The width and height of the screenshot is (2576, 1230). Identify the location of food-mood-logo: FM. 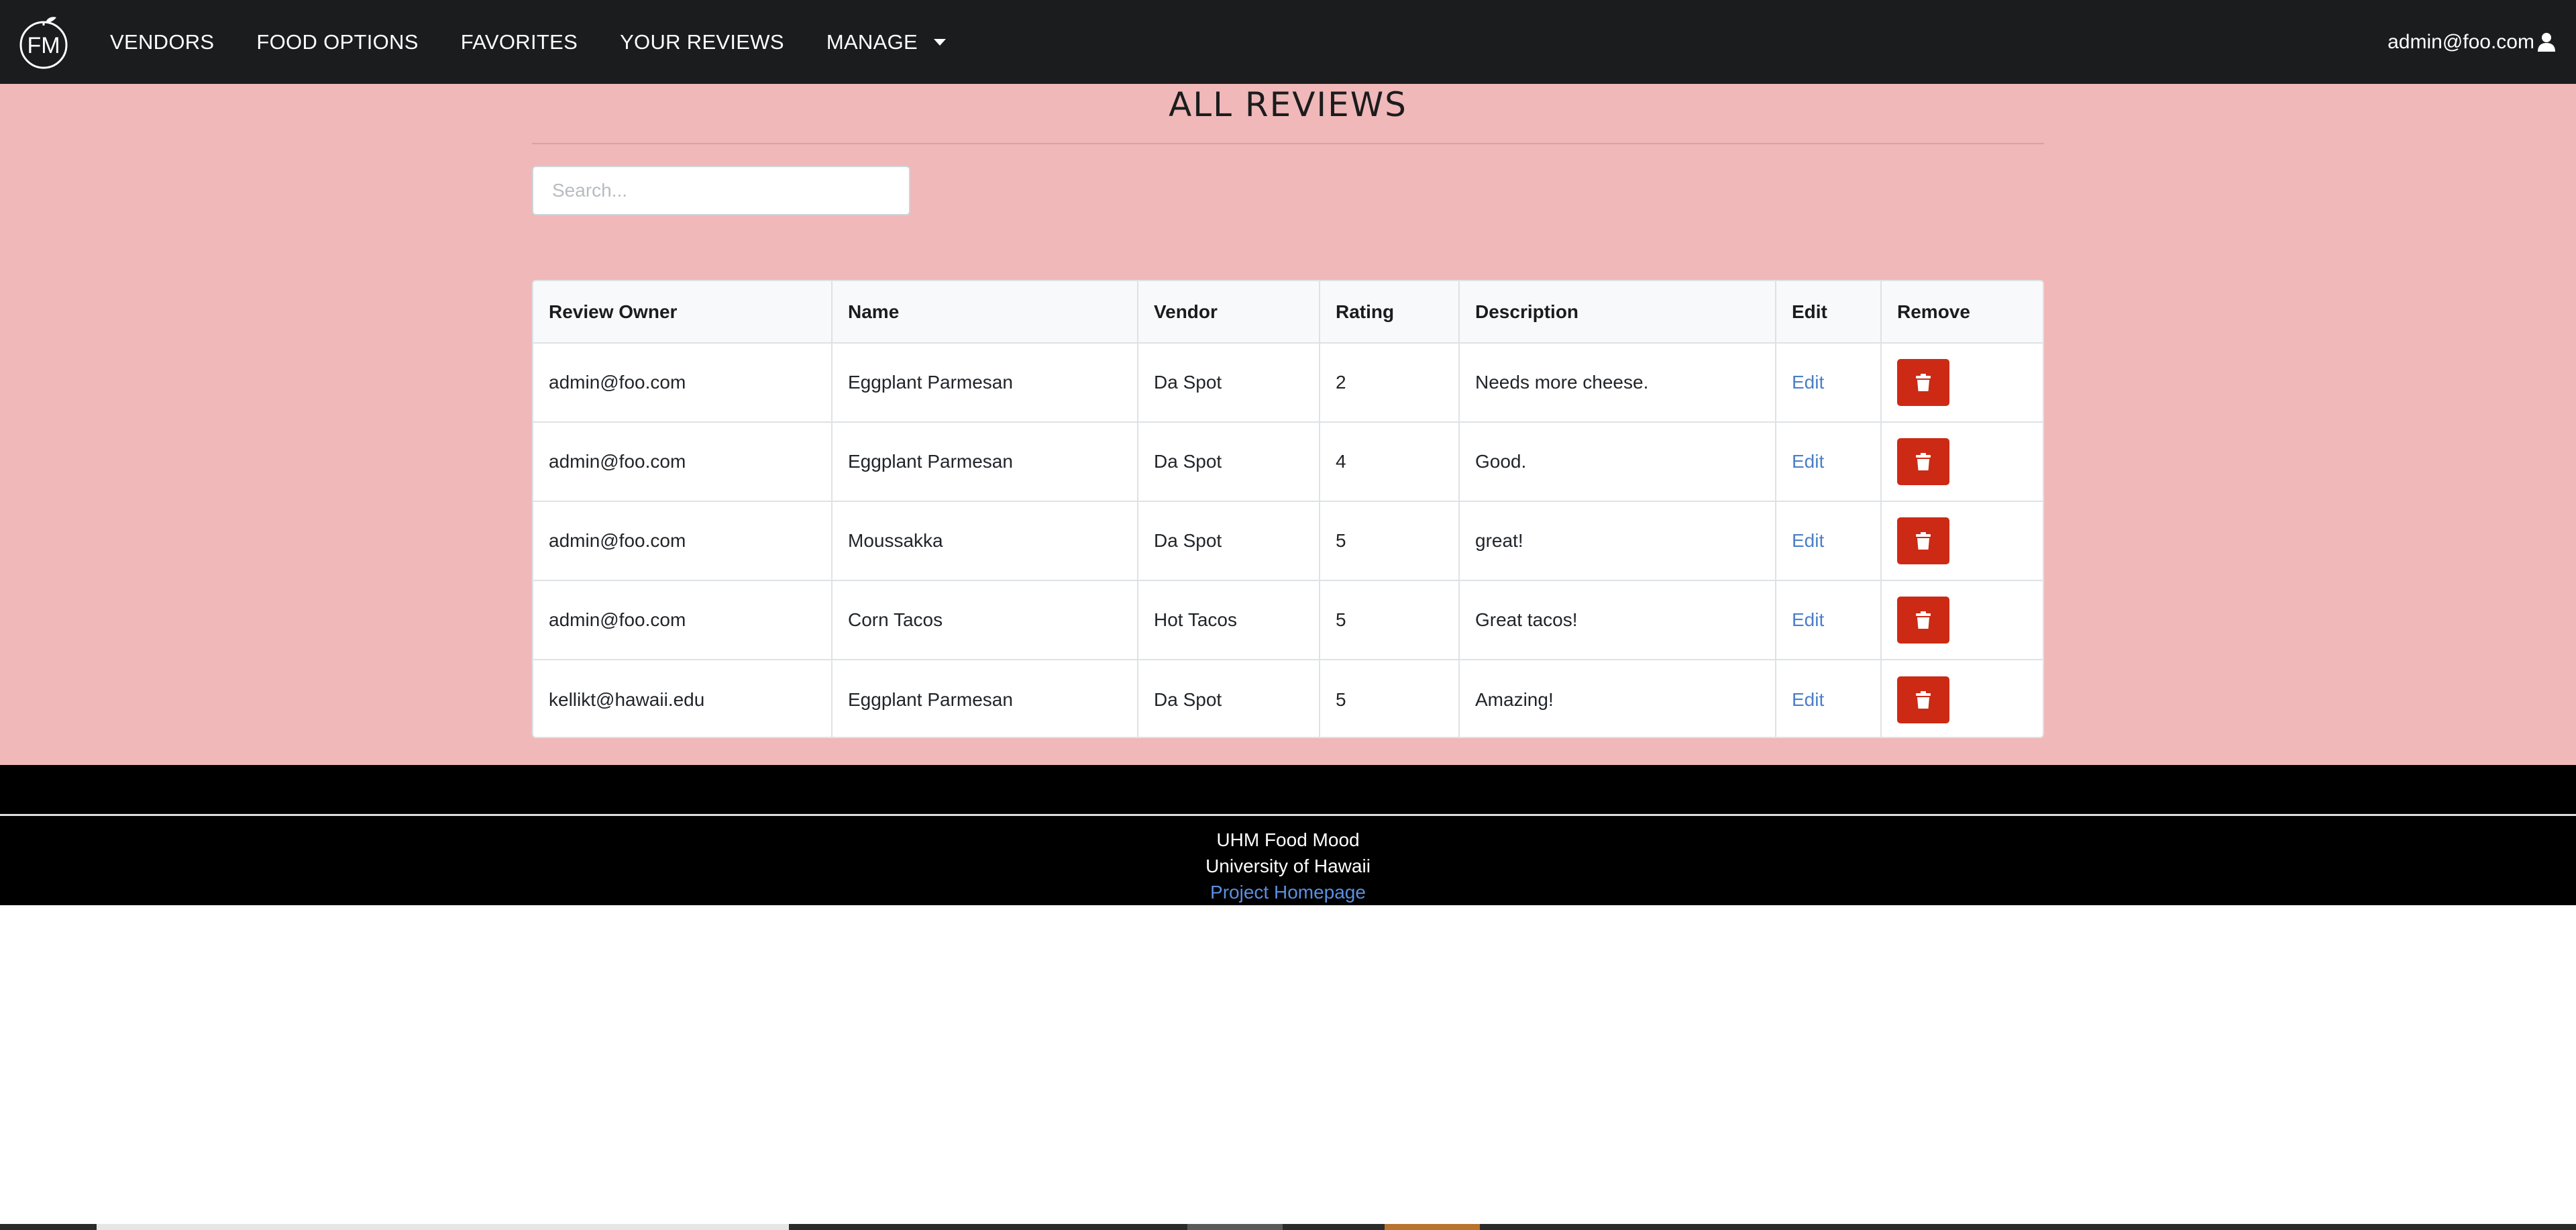
(43, 42).